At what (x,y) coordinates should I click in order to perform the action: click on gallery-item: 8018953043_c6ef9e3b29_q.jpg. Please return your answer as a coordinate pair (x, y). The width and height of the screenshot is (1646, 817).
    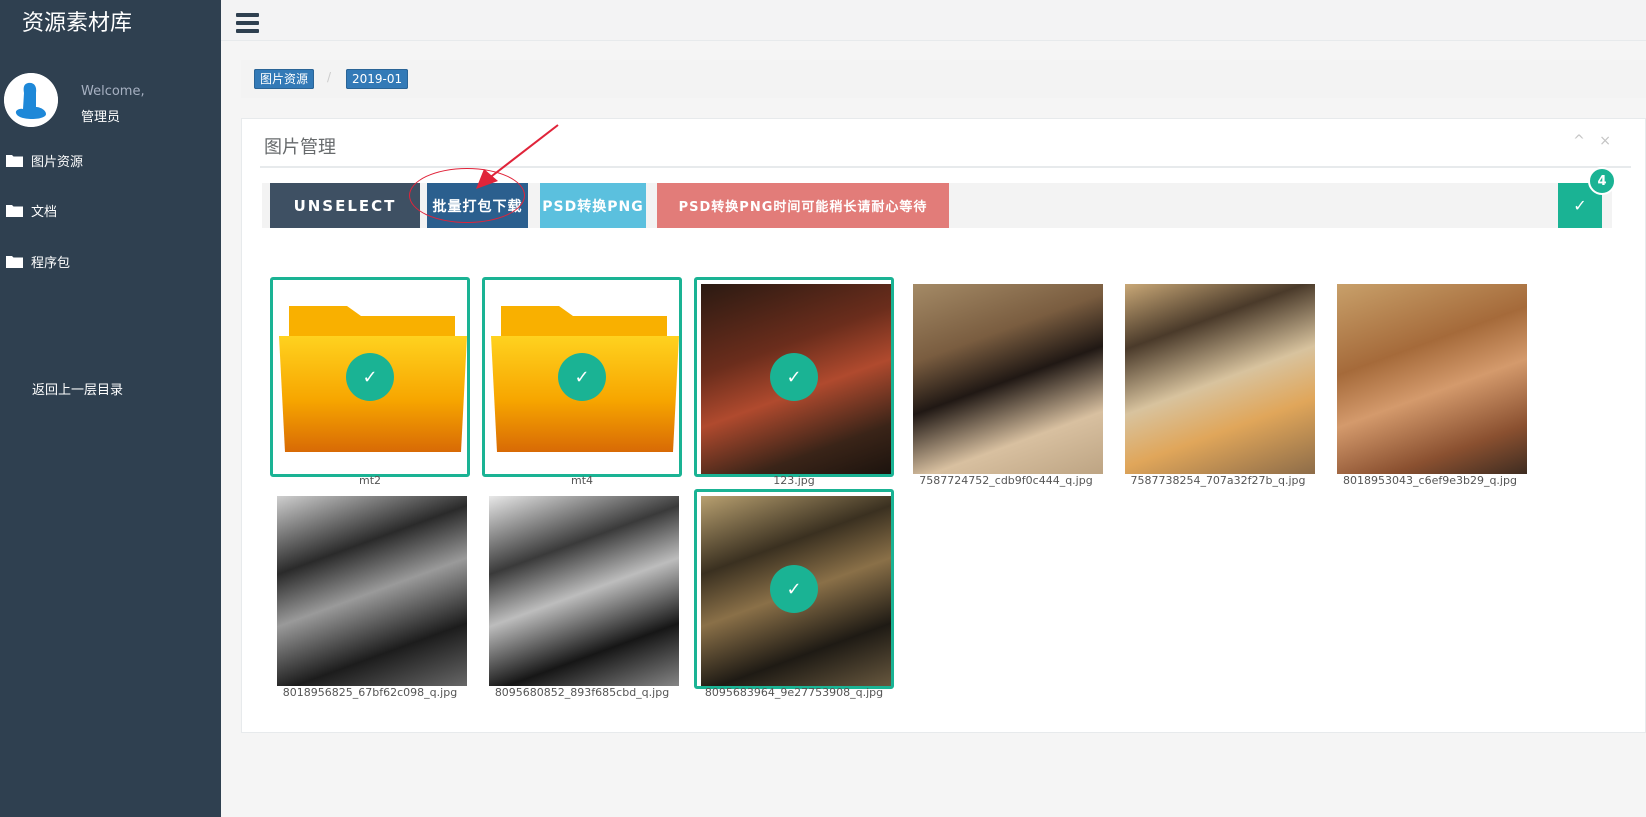
    Looking at the image, I should click on (1430, 384).